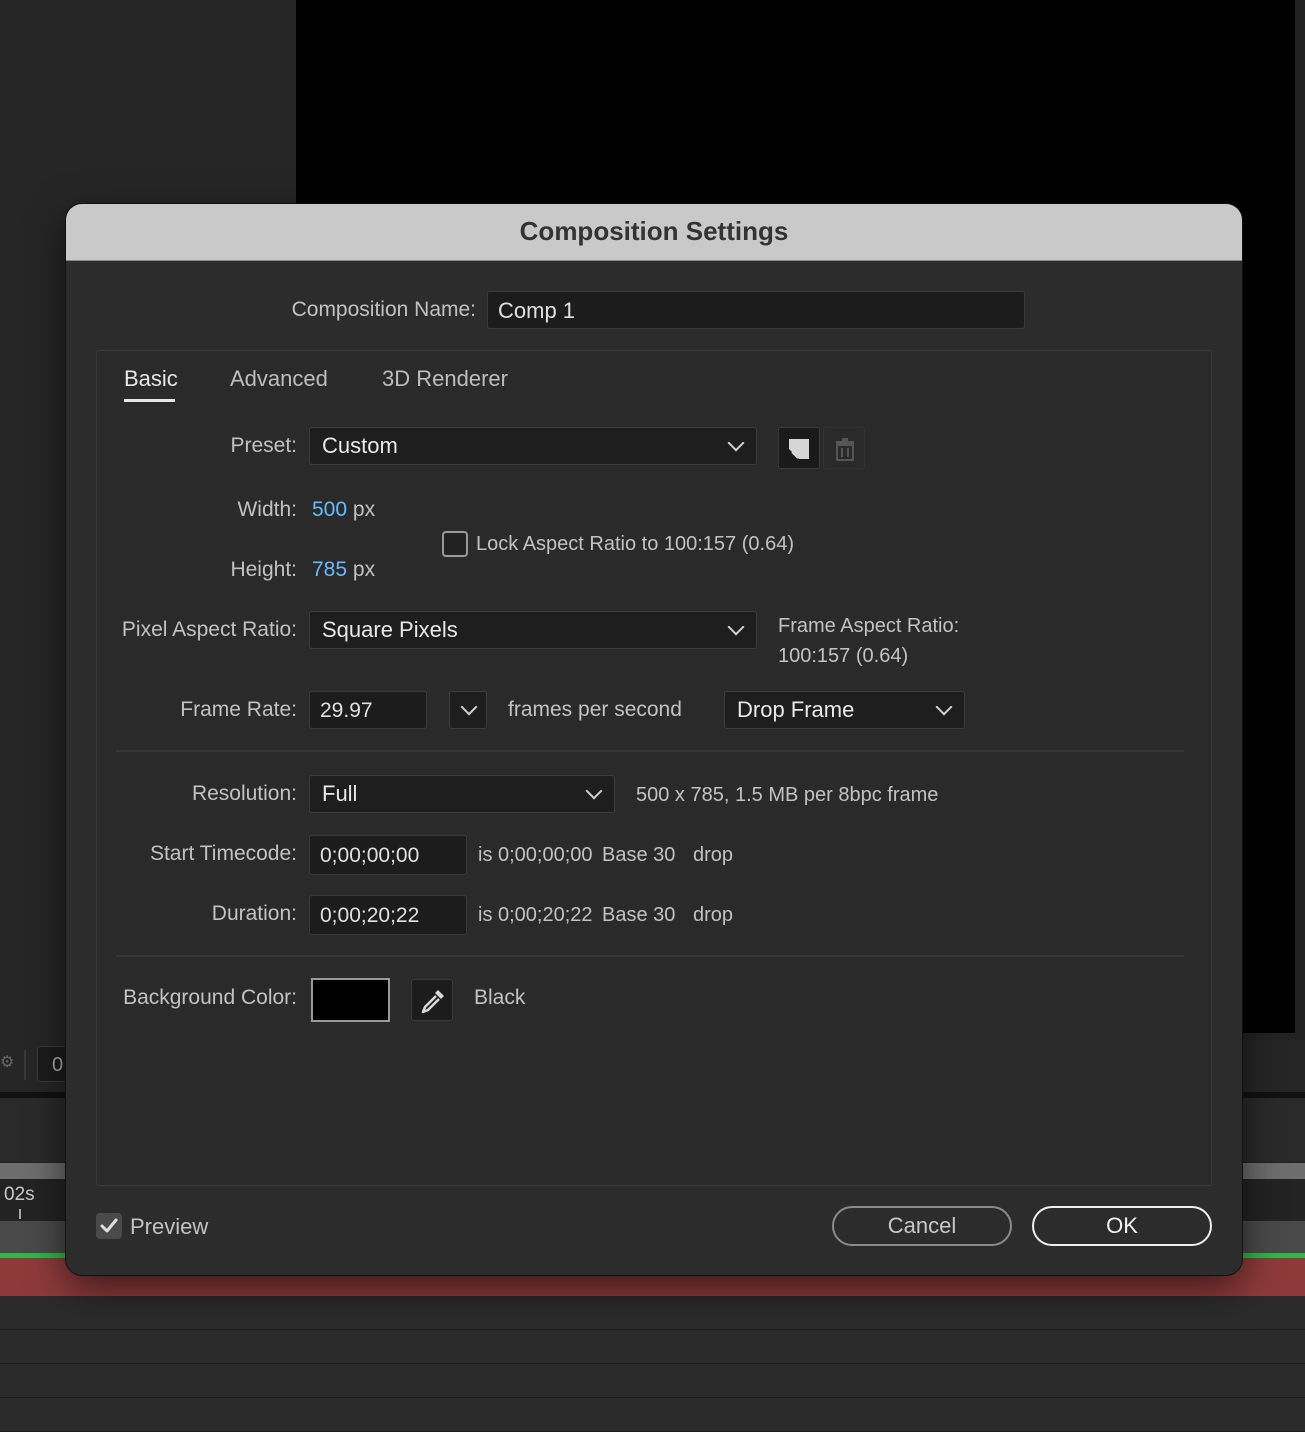 The image size is (1305, 1432). I want to click on pixel-aspect-value: Square Pixels, so click(390, 629).